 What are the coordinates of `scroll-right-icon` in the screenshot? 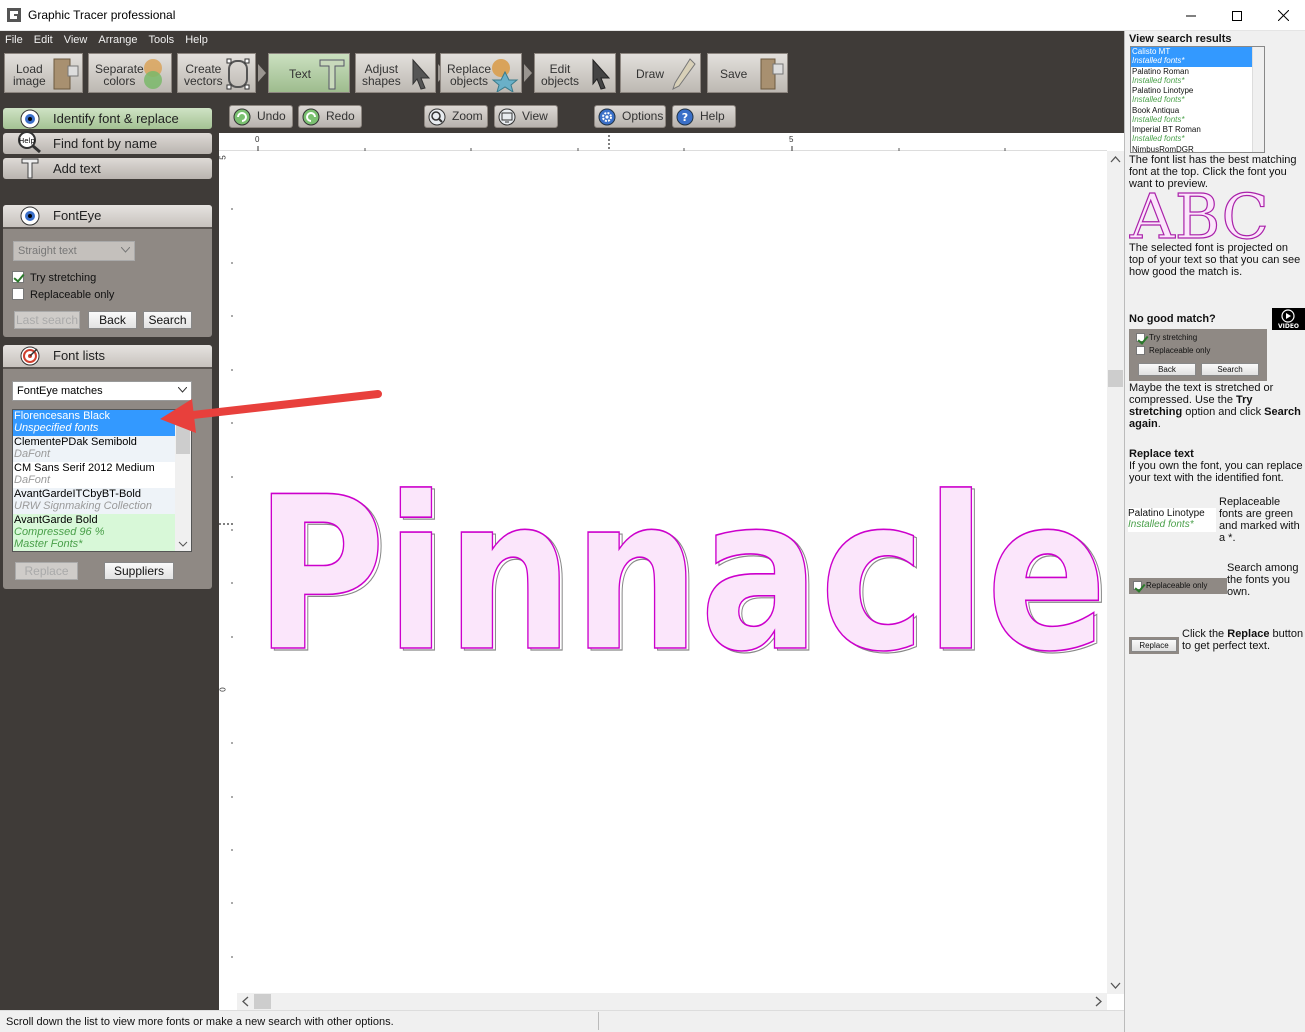 It's located at (1098, 1001).